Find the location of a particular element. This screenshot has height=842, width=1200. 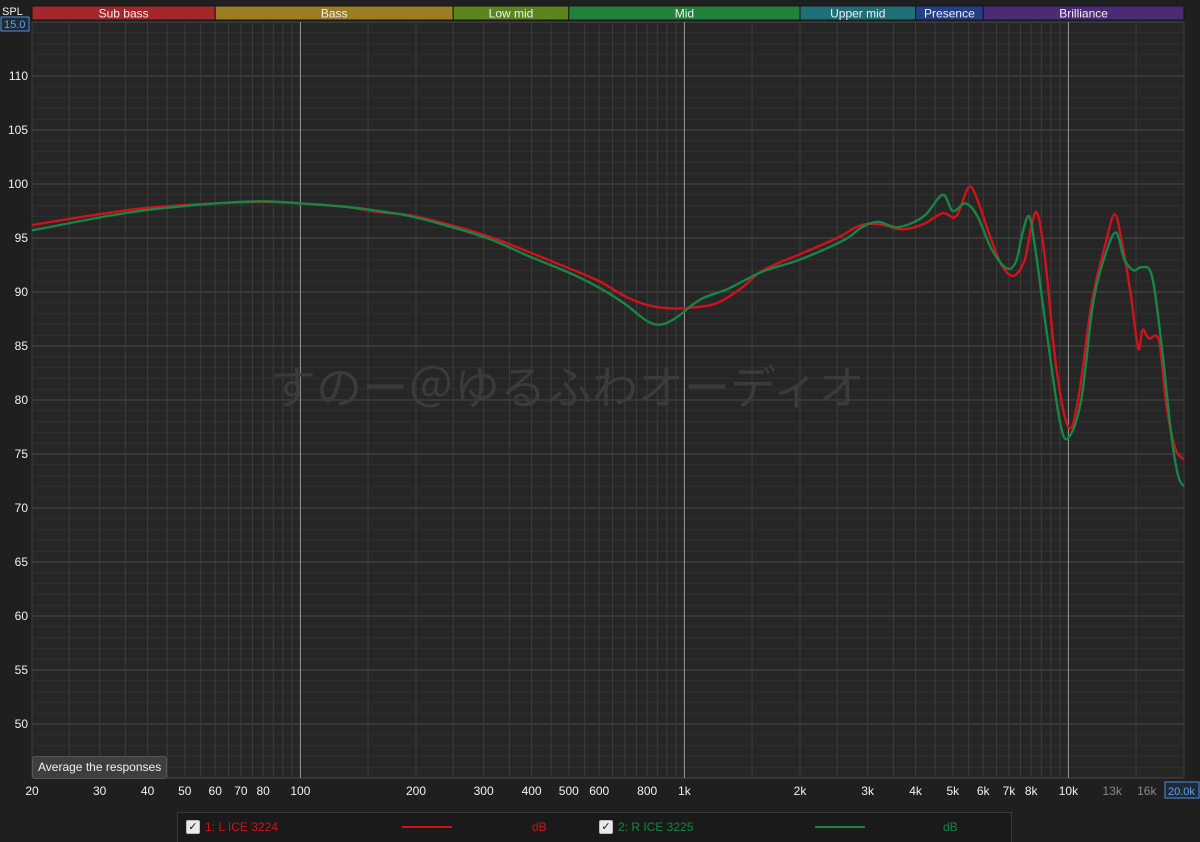

y-tick-label: 110 is located at coordinates (18, 76).